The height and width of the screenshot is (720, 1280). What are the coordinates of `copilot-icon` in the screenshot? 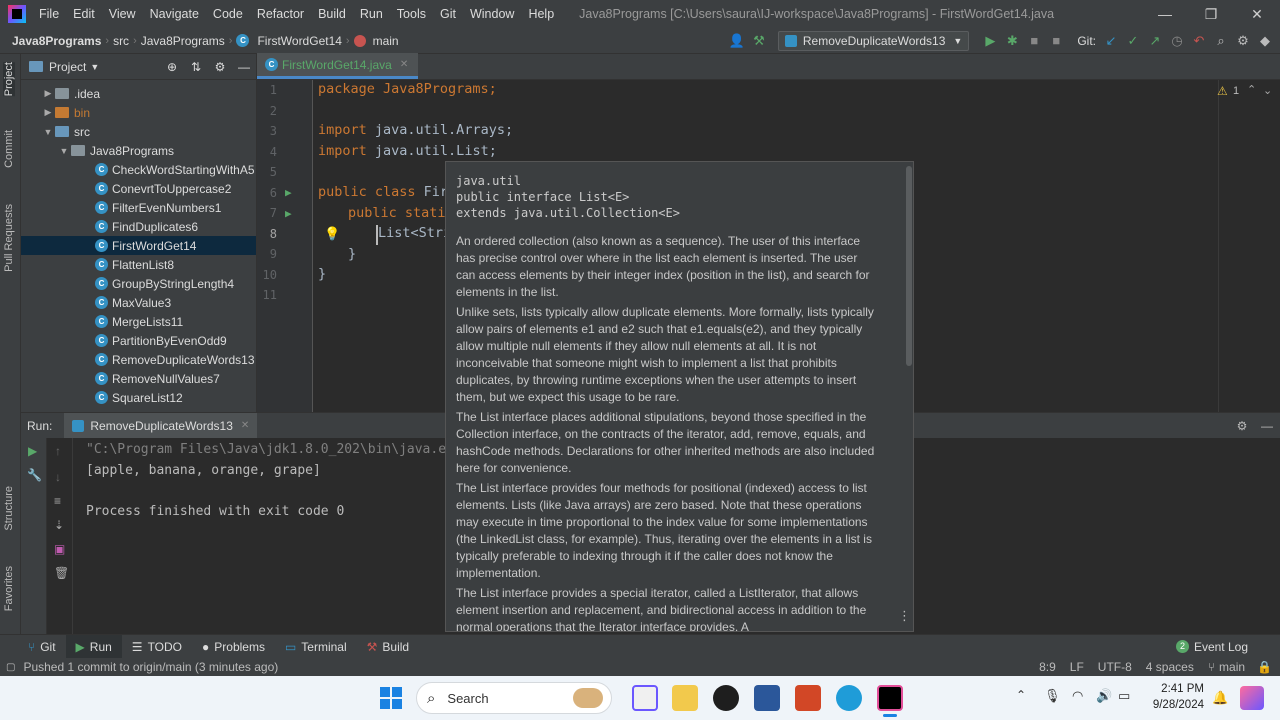 It's located at (1252, 698).